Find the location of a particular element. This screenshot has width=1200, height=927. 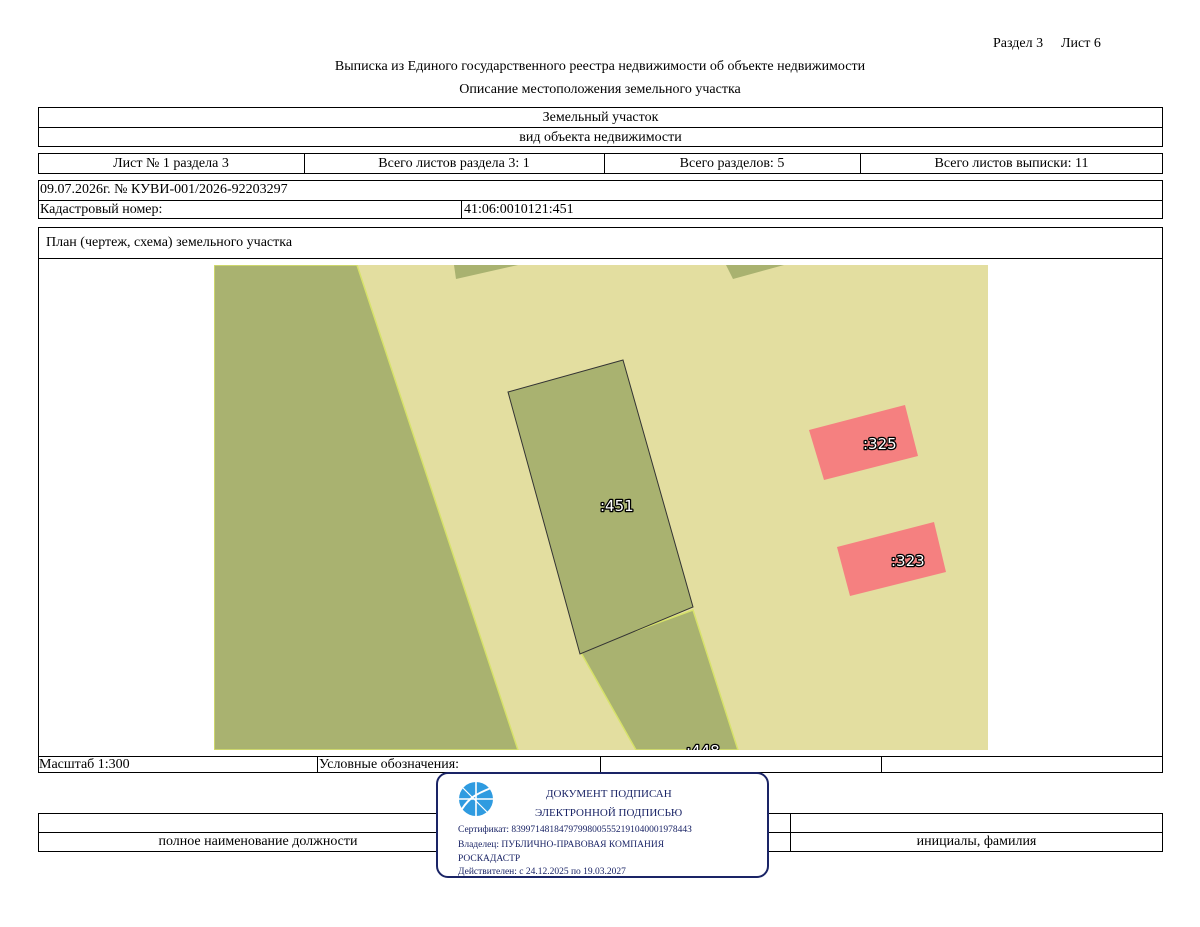

cadastral-label: Кадастровый номер: is located at coordinates (101, 209).